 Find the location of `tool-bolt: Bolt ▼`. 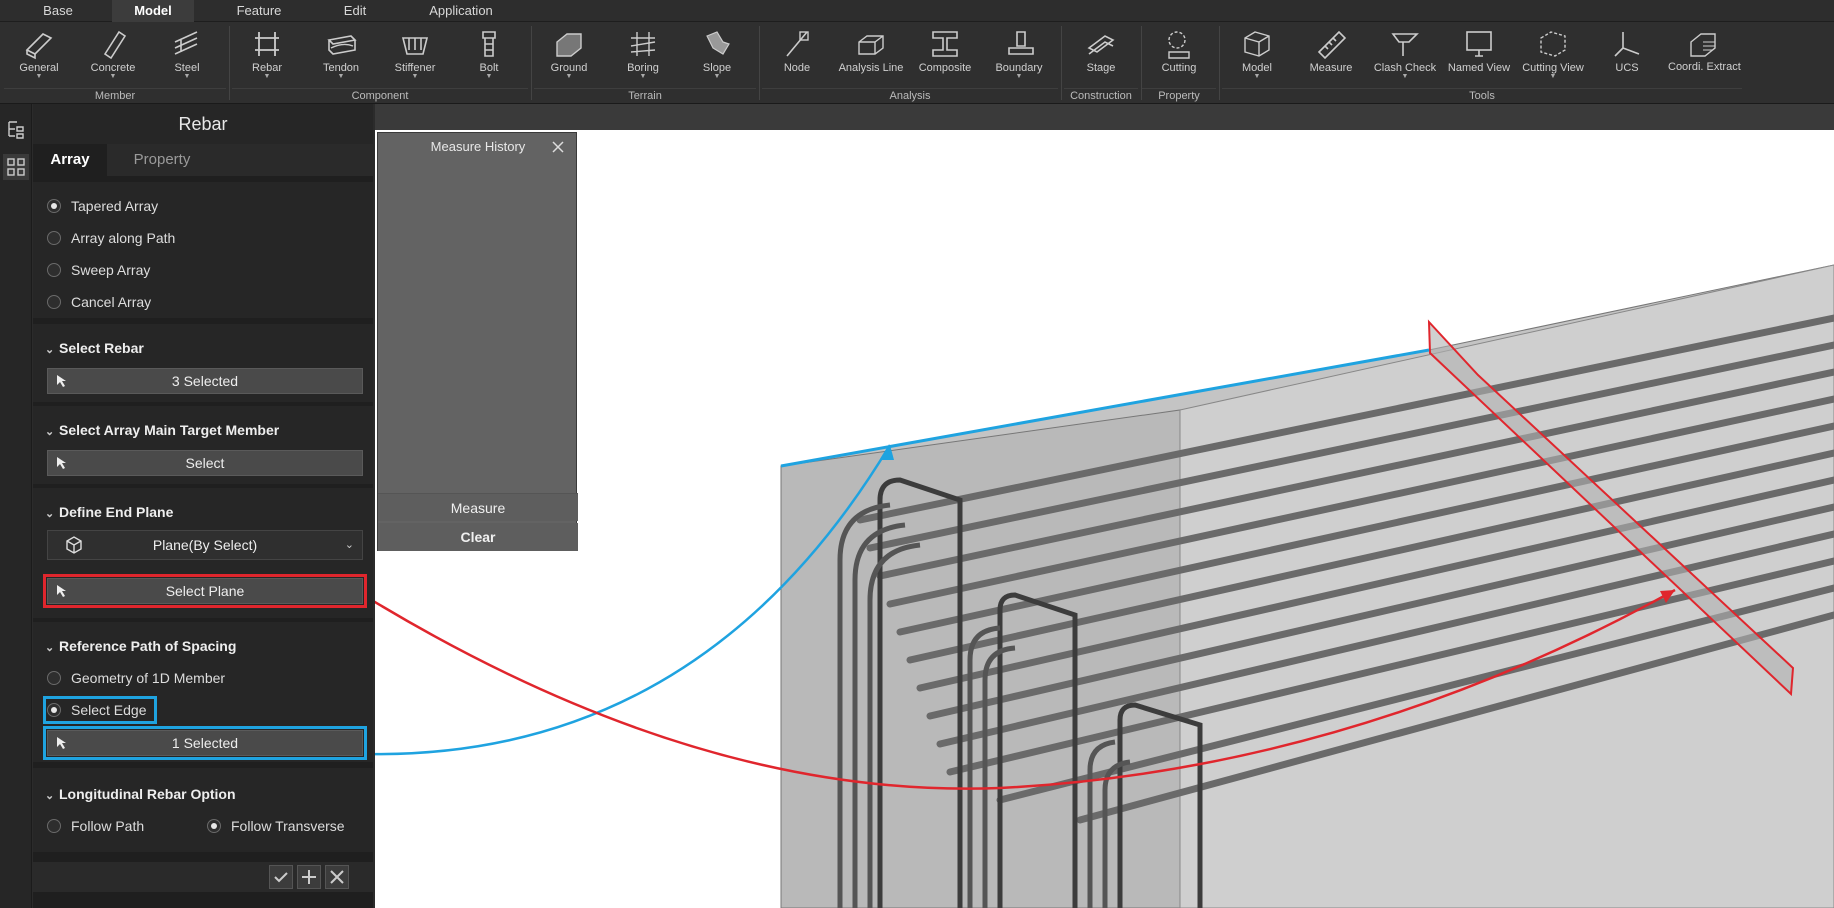

tool-bolt: Bolt ▼ is located at coordinates (489, 58).